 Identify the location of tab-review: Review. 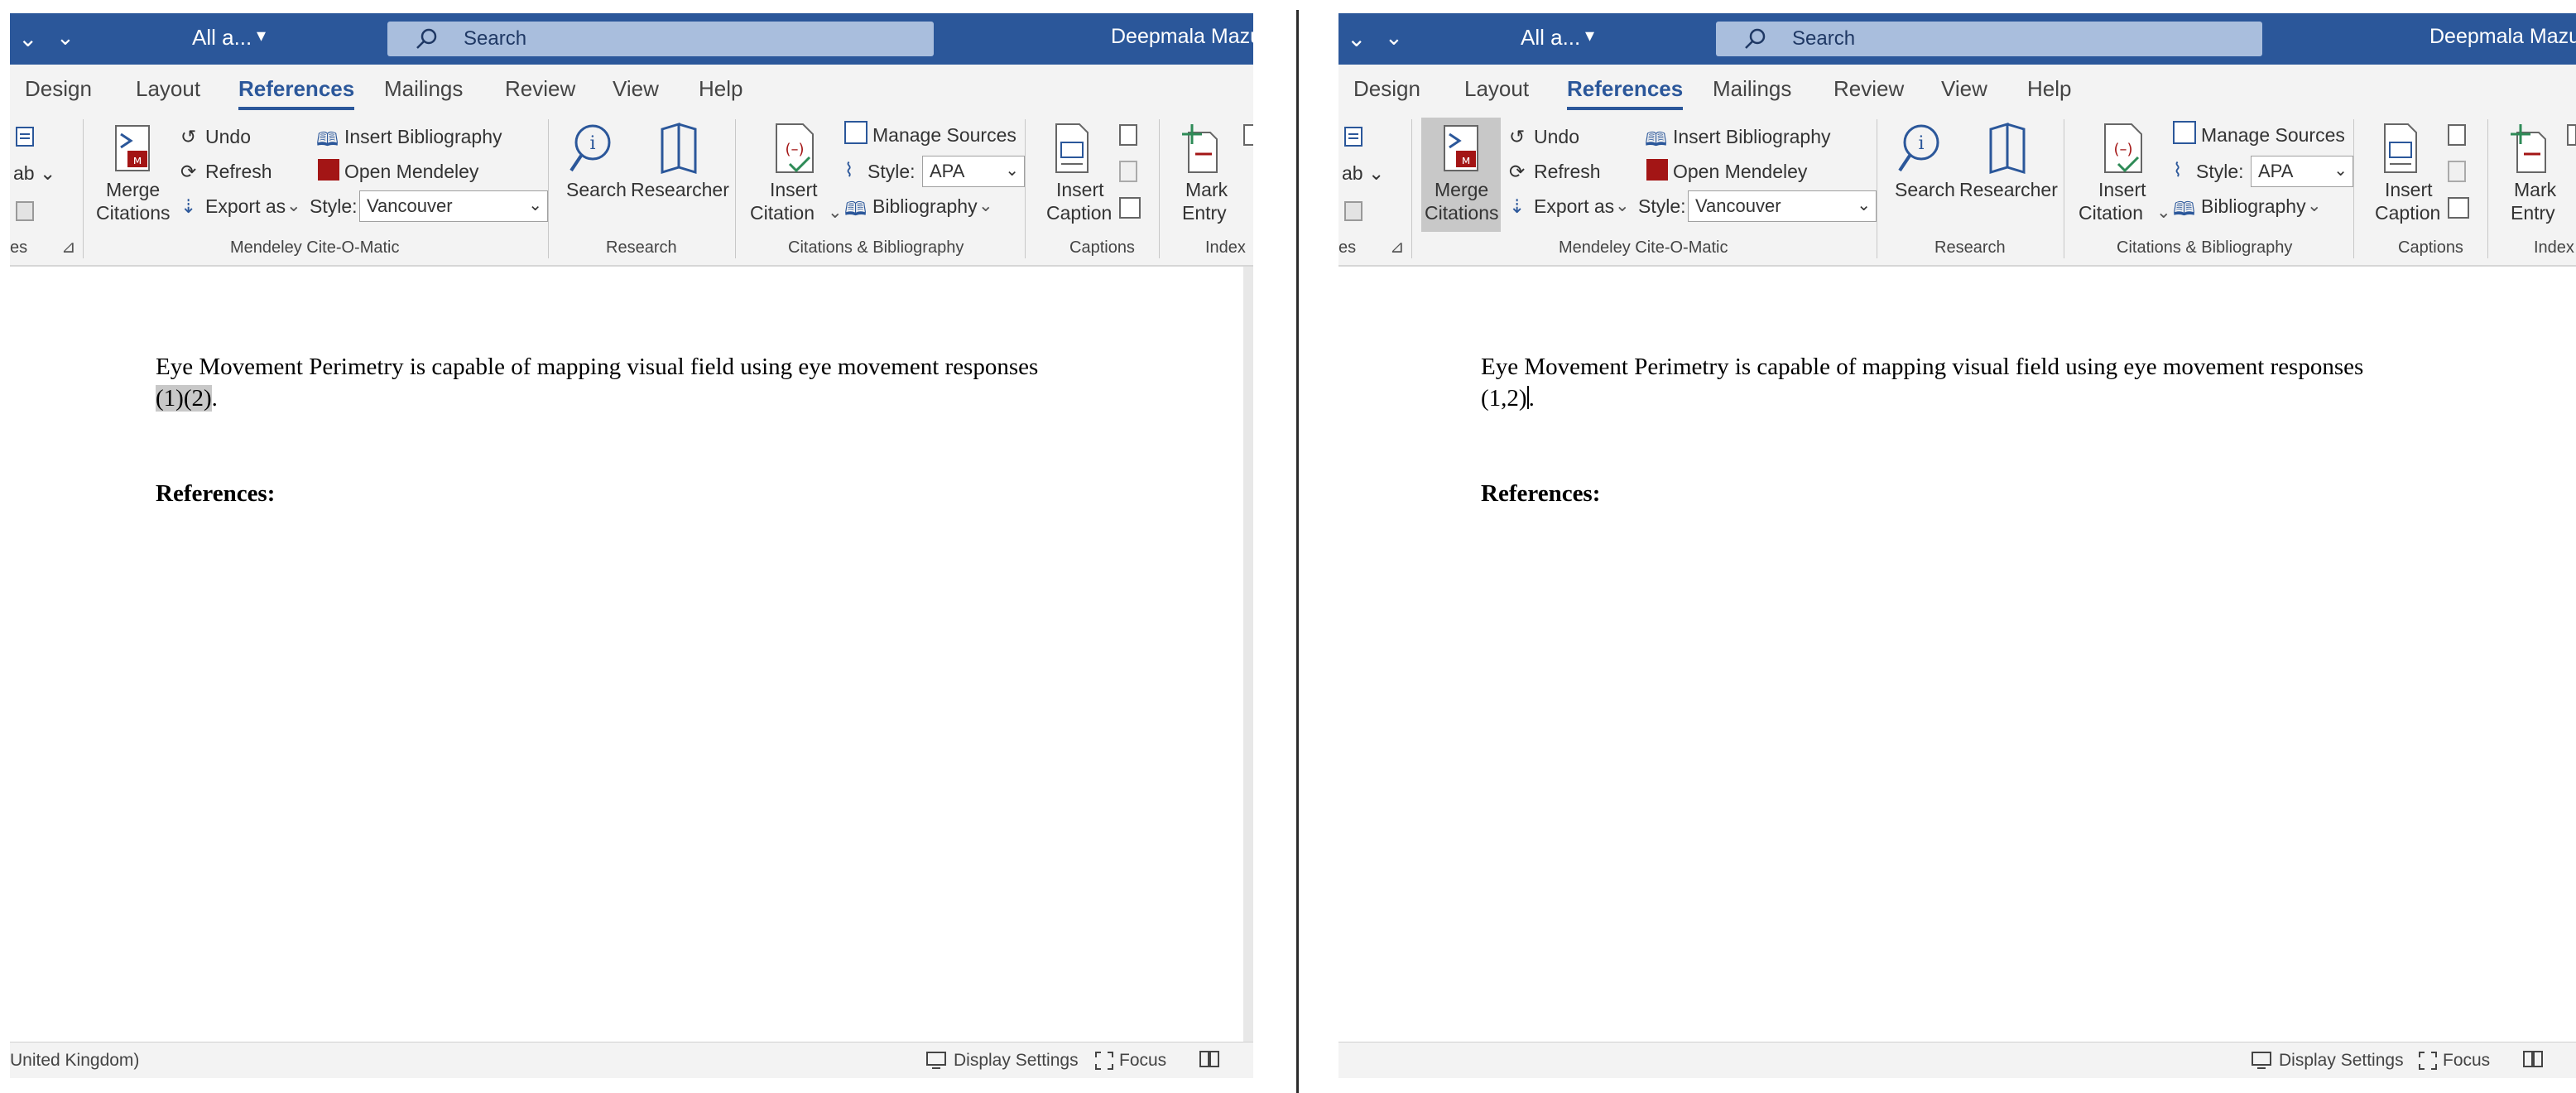
(540, 89).